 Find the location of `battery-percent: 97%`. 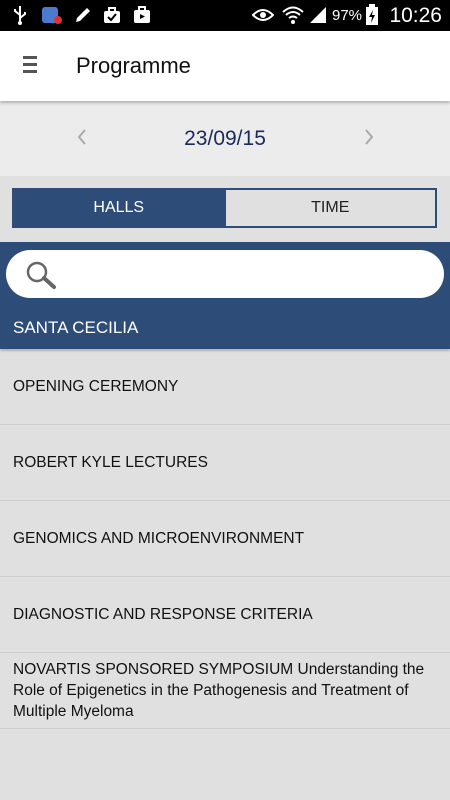

battery-percent: 97% is located at coordinates (347, 15).